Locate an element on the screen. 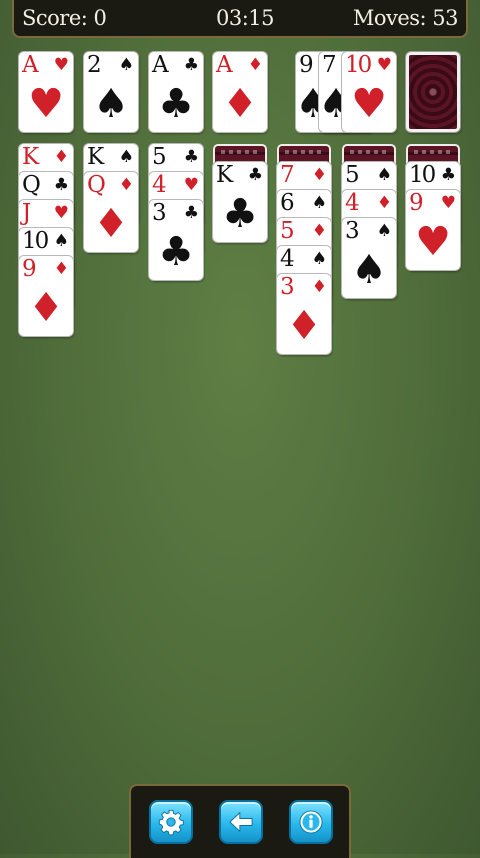  moves-label: Moves: 53 is located at coordinates (405, 18).